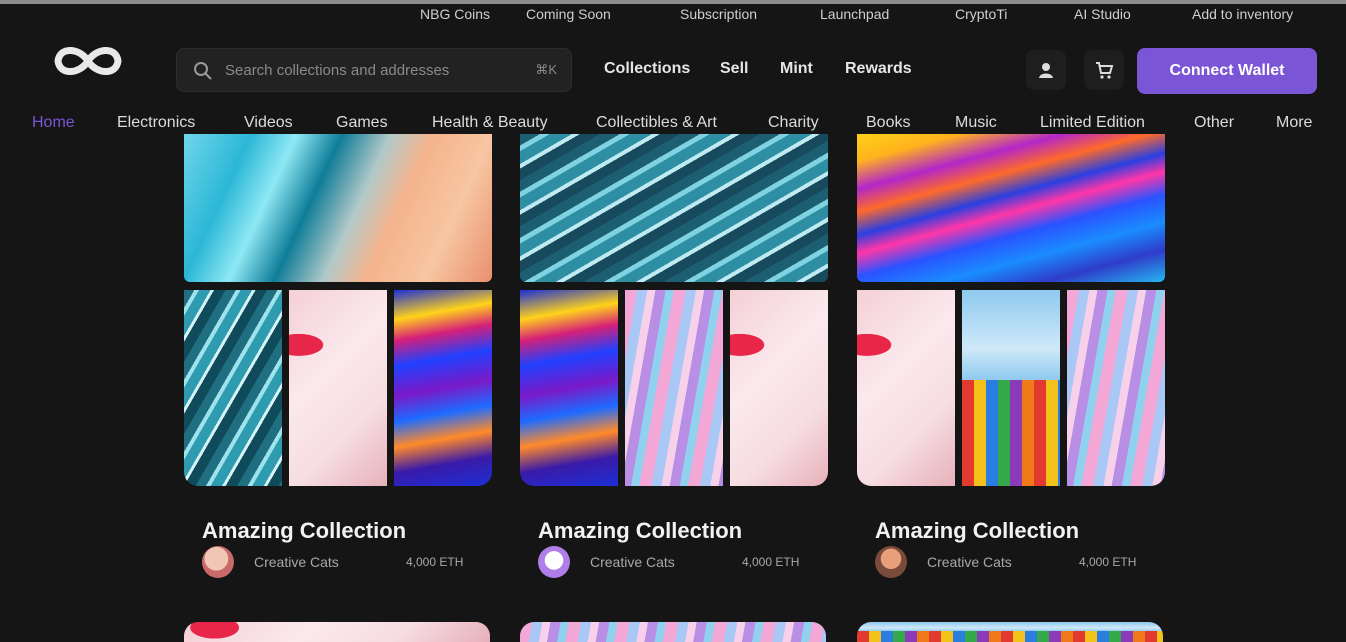  Describe the element at coordinates (337, 70) in the screenshot. I see `search-placeholder: Search collections and addresses` at that location.